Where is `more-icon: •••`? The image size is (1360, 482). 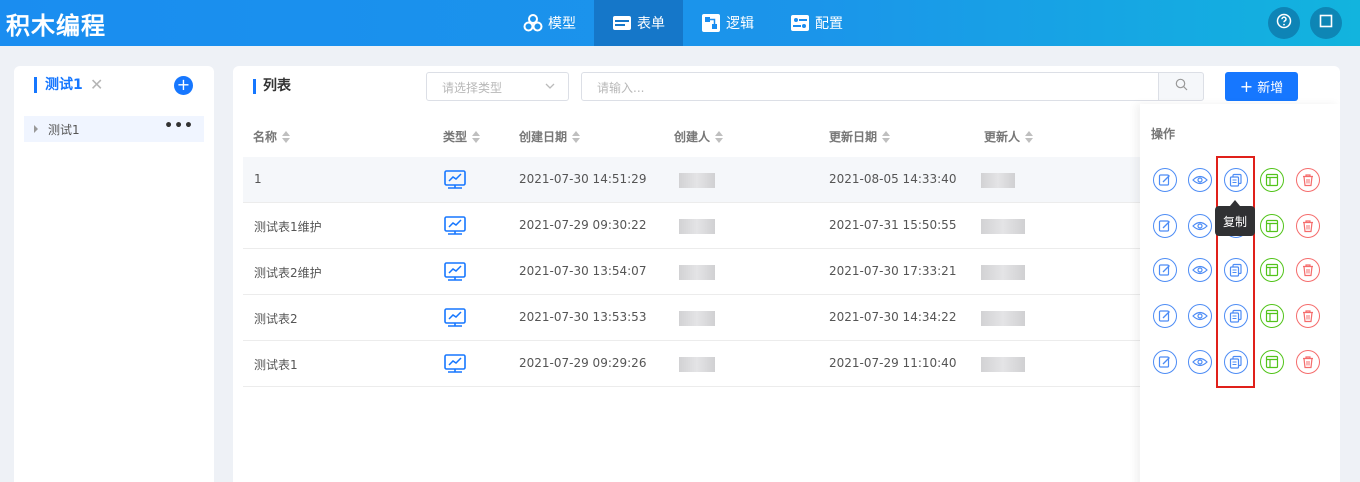 more-icon: ••• is located at coordinates (179, 126).